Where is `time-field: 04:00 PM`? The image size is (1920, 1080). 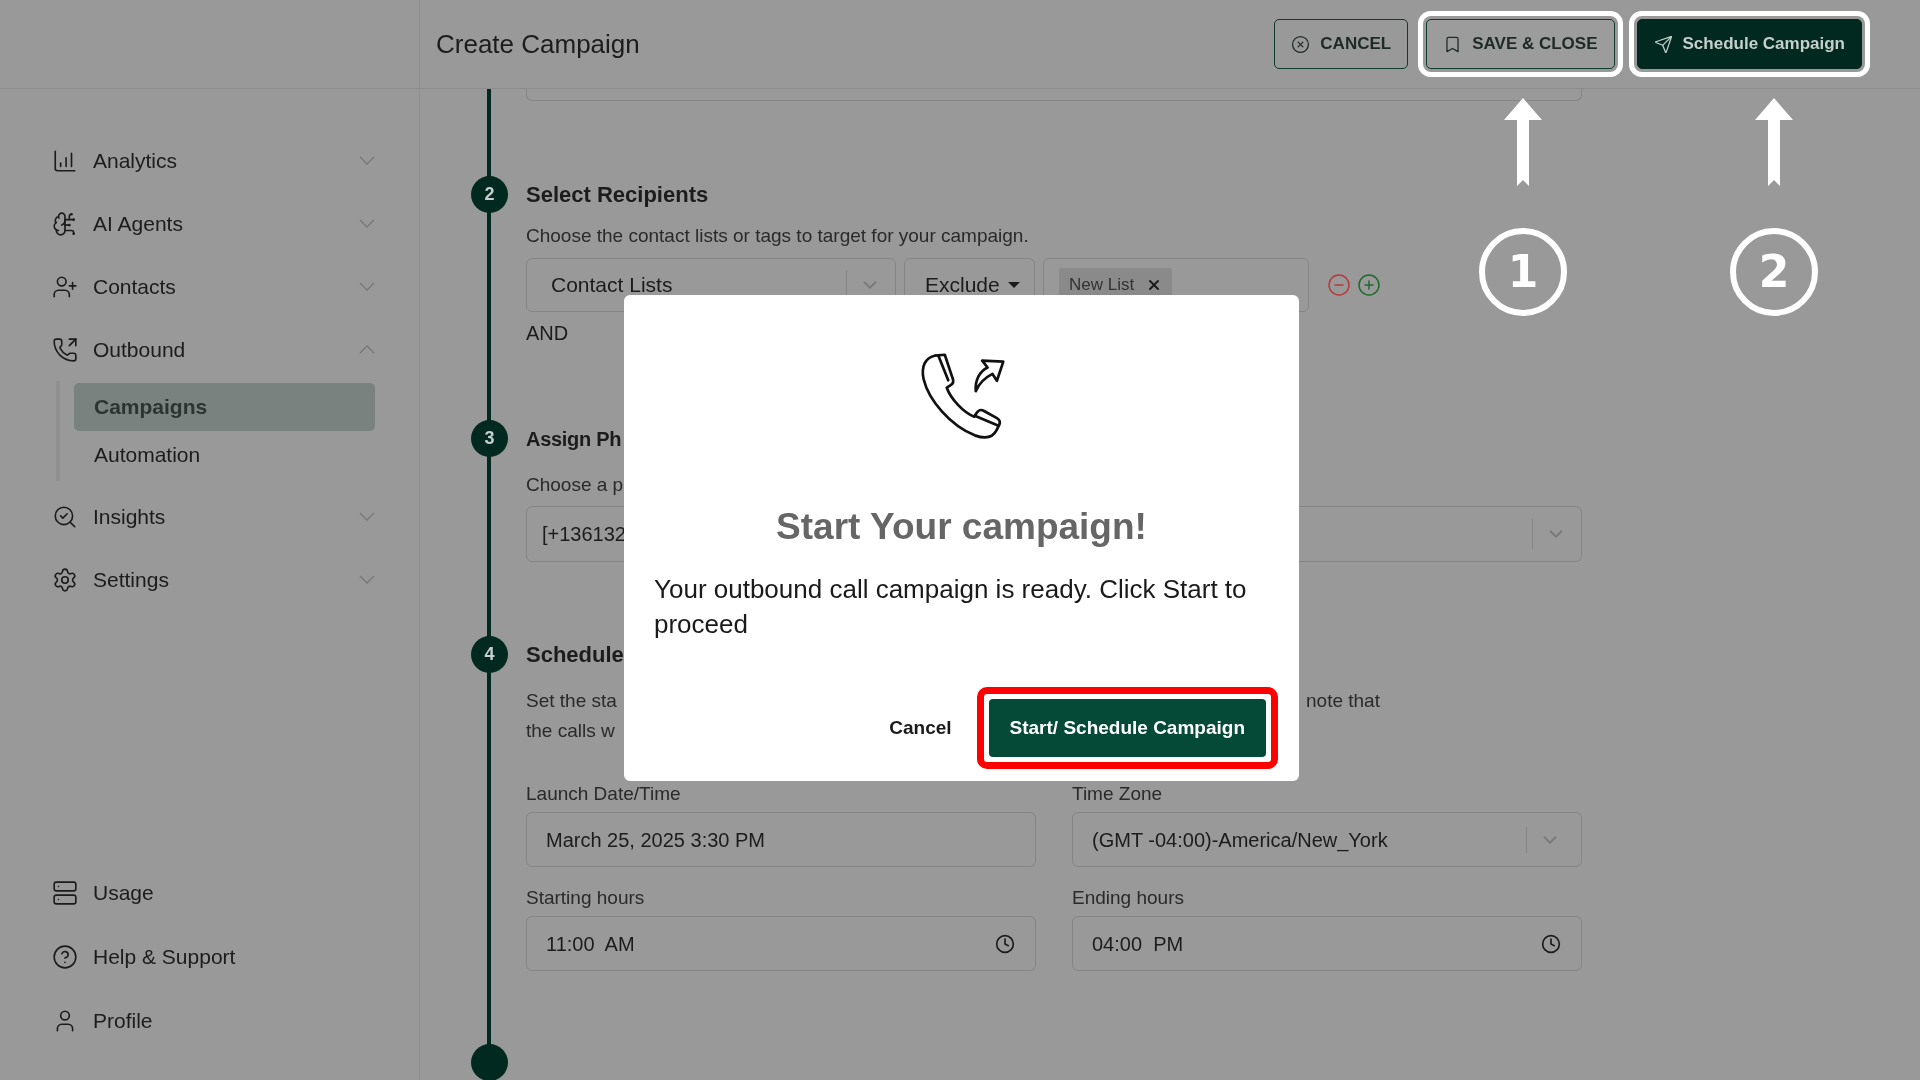
time-field: 04:00 PM is located at coordinates (1327, 943).